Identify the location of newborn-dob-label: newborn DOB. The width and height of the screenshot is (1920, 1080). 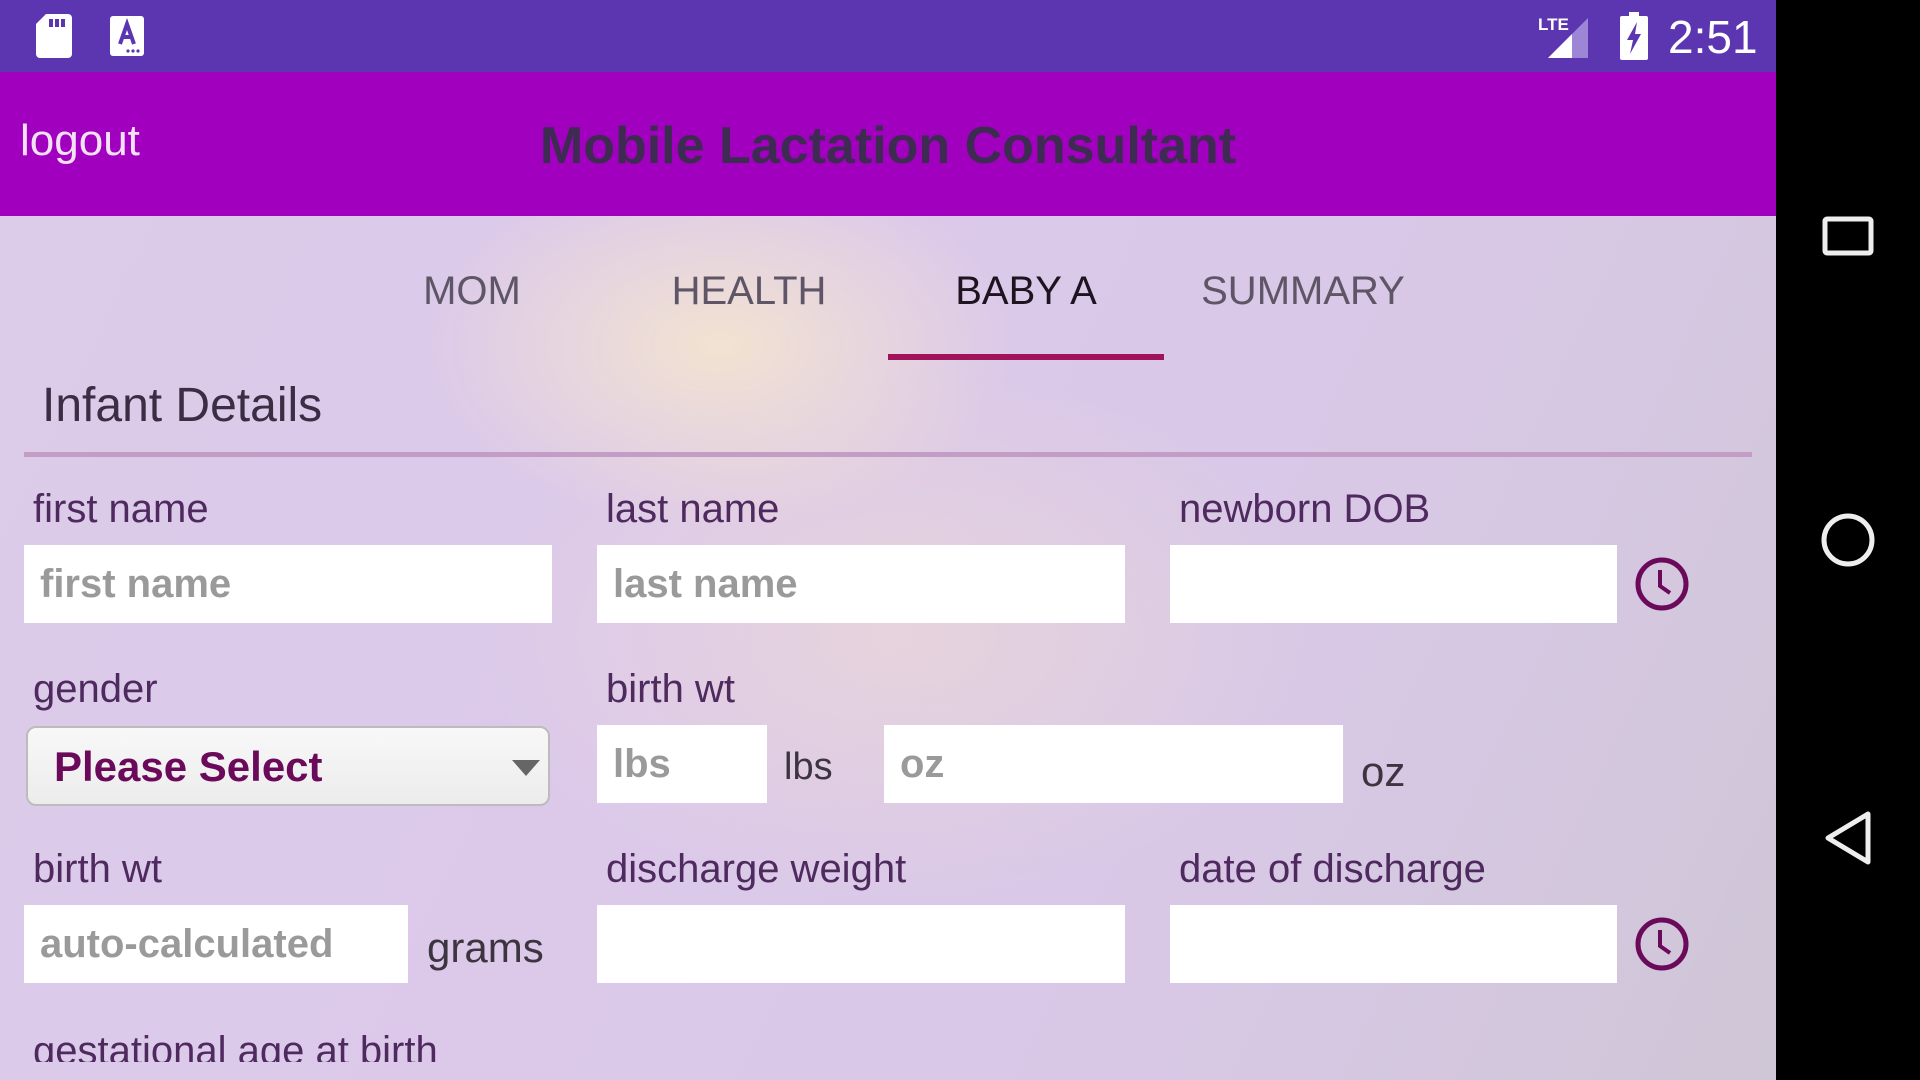
(1305, 509).